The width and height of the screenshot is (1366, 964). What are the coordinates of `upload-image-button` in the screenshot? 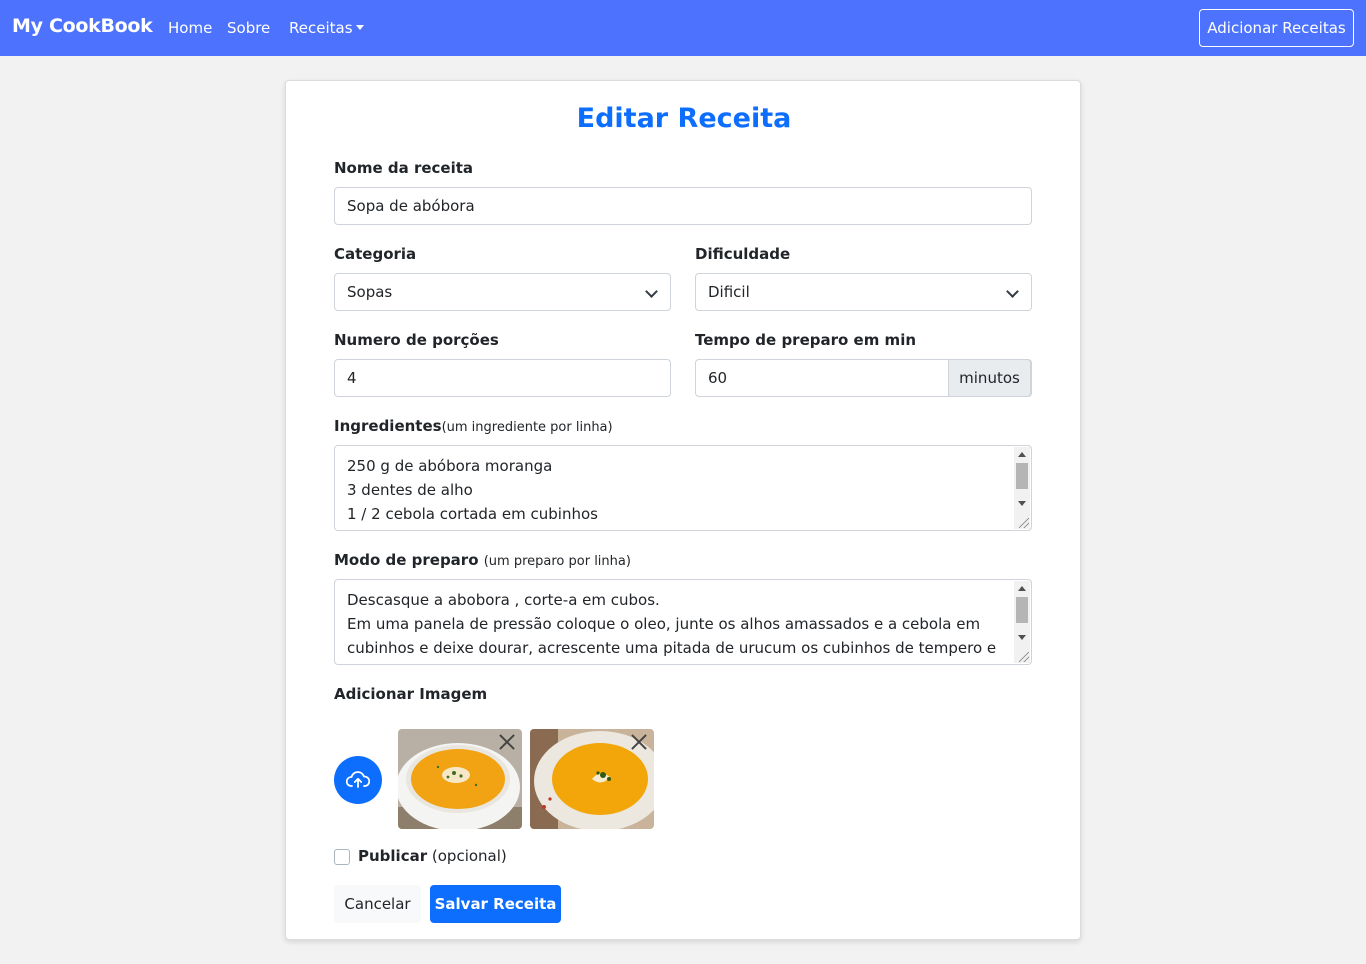 It's located at (358, 780).